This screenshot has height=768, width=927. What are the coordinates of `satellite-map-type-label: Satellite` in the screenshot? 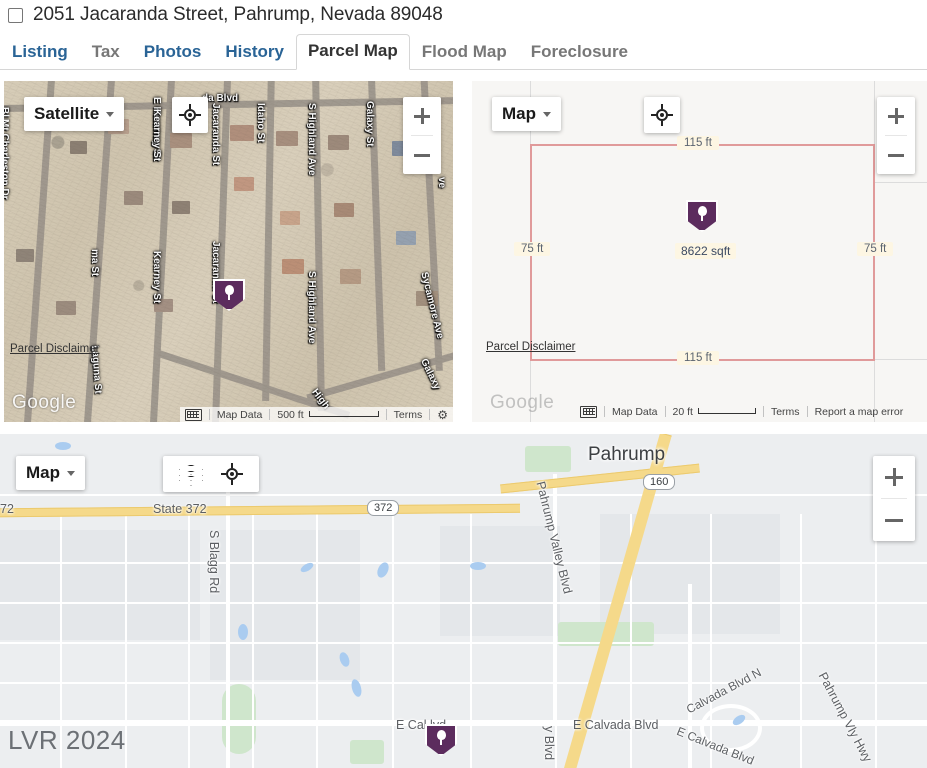 It's located at (67, 113).